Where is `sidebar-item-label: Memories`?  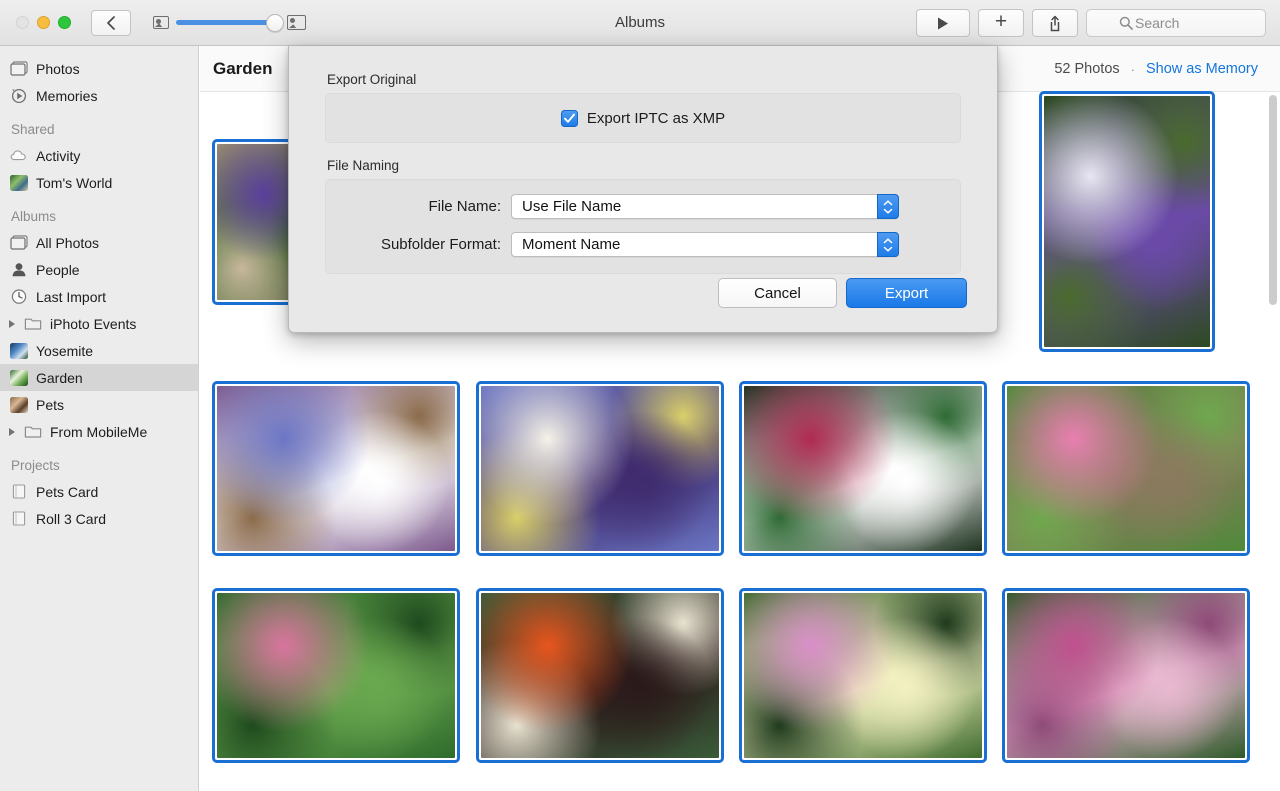 sidebar-item-label: Memories is located at coordinates (67, 95).